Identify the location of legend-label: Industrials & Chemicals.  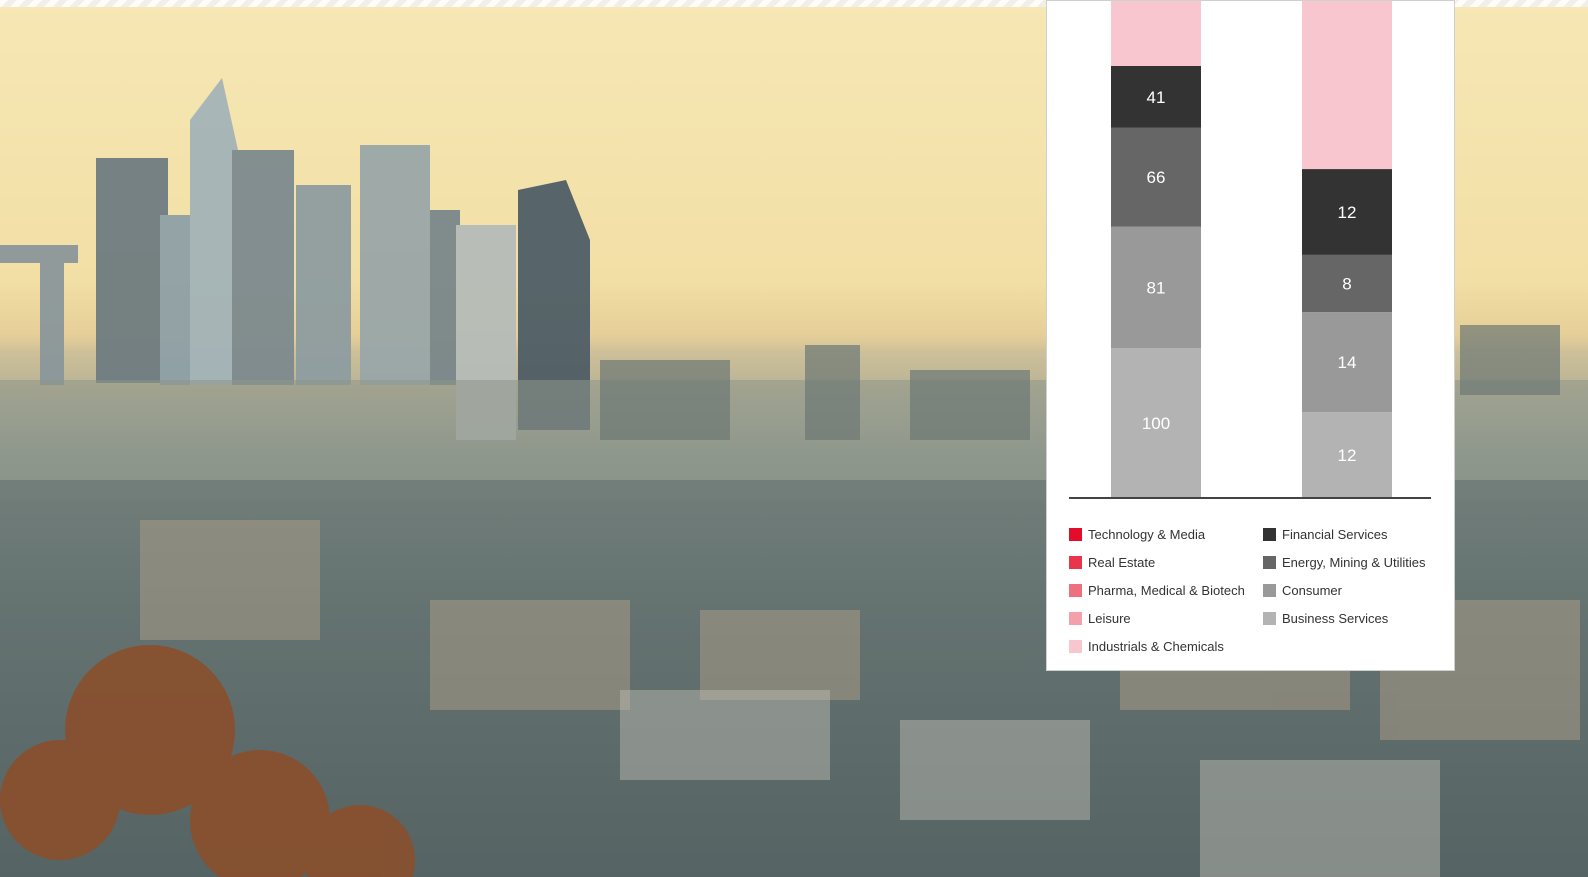
(1156, 646).